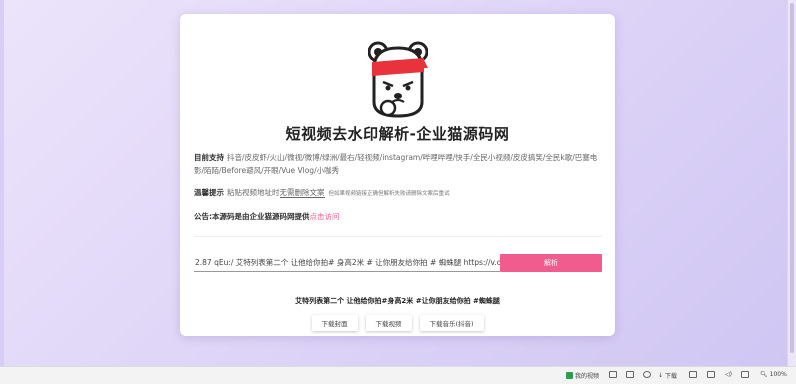 This screenshot has height=384, width=796. I want to click on tip-underlined-text: 无需删除文案, so click(302, 193).